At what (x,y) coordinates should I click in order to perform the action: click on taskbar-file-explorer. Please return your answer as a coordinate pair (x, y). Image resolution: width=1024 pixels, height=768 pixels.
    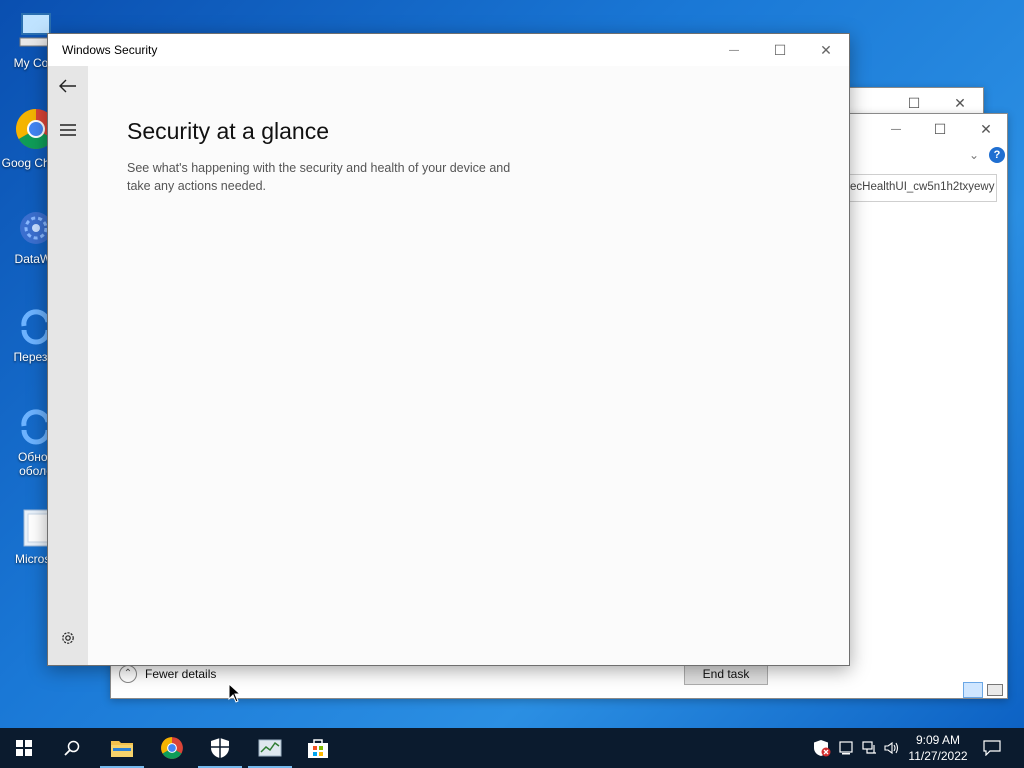
    Looking at the image, I should click on (122, 748).